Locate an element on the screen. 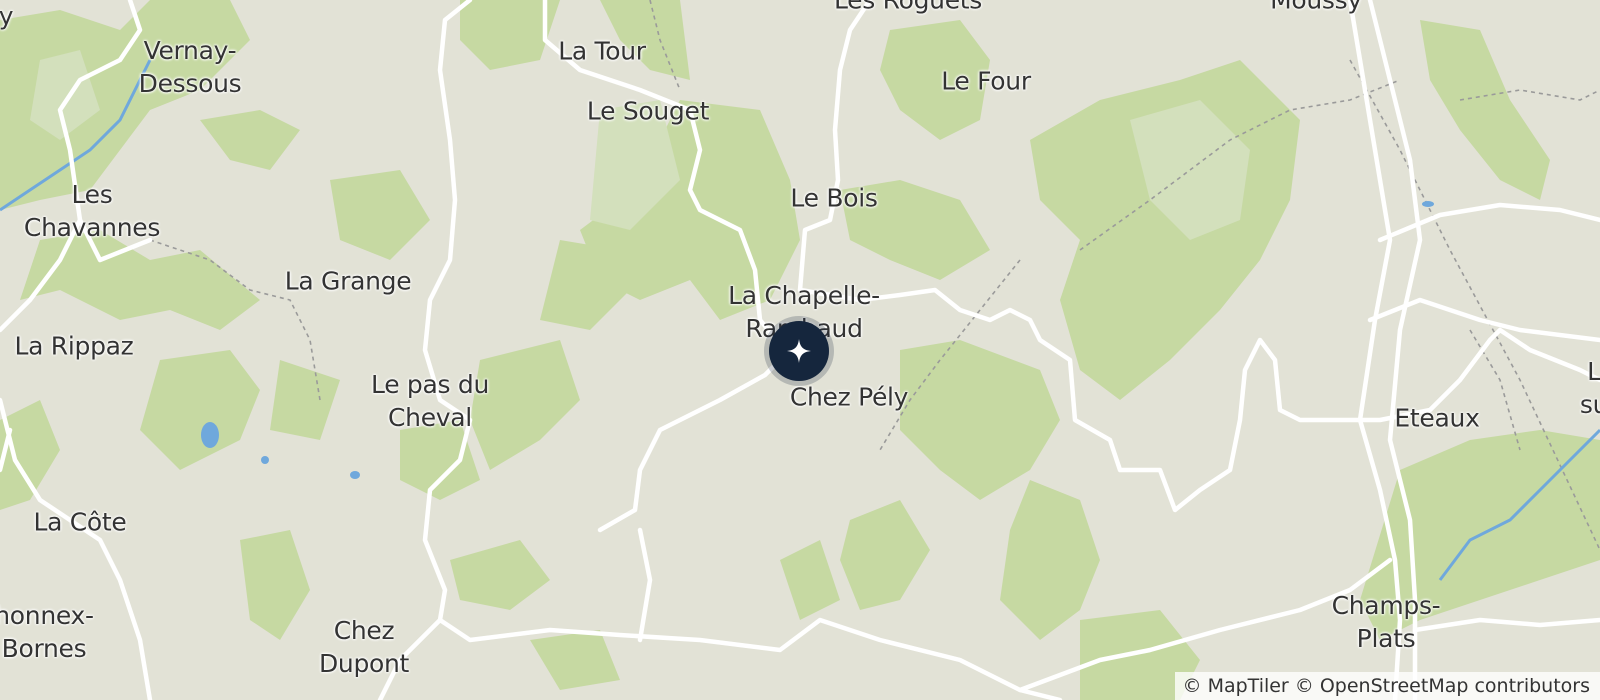 The width and height of the screenshot is (1600, 700). maptiler-attribution-link: © MapTiler is located at coordinates (1236, 686).